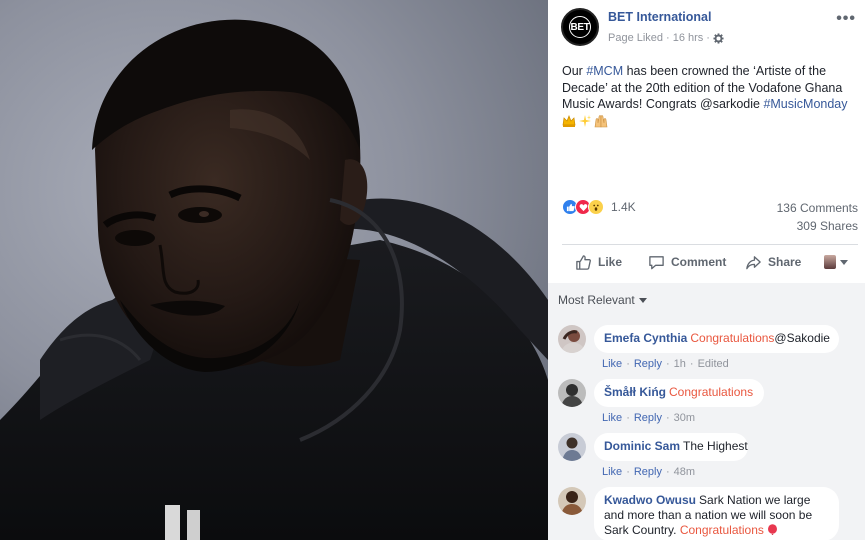 This screenshot has height=540, width=865. I want to click on comment-button: Comment, so click(687, 262).